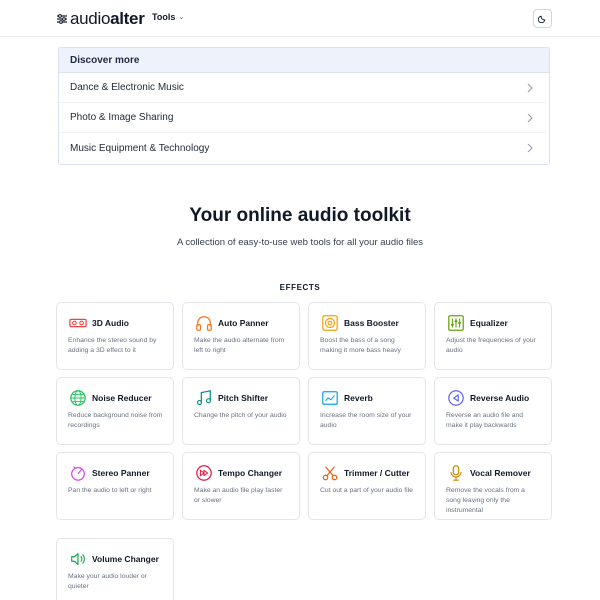 This screenshot has height=600, width=600. Describe the element at coordinates (330, 323) in the screenshot. I see `speaker-icon` at that location.